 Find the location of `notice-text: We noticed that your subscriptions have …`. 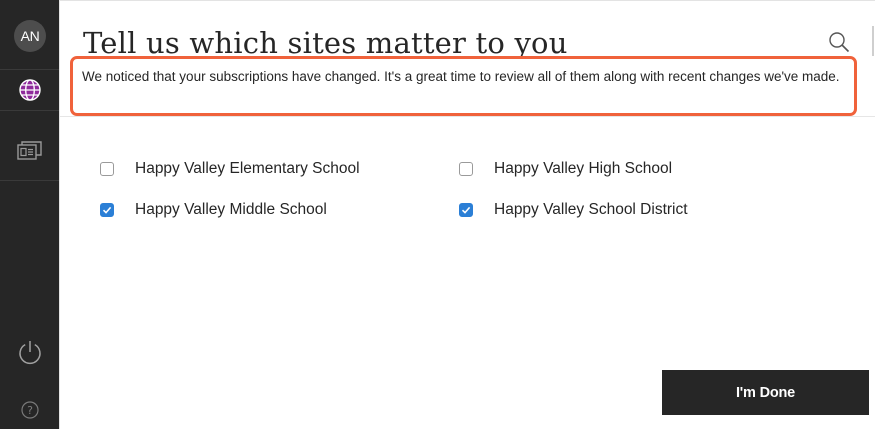

notice-text: We noticed that your subscriptions have … is located at coordinates (461, 76).